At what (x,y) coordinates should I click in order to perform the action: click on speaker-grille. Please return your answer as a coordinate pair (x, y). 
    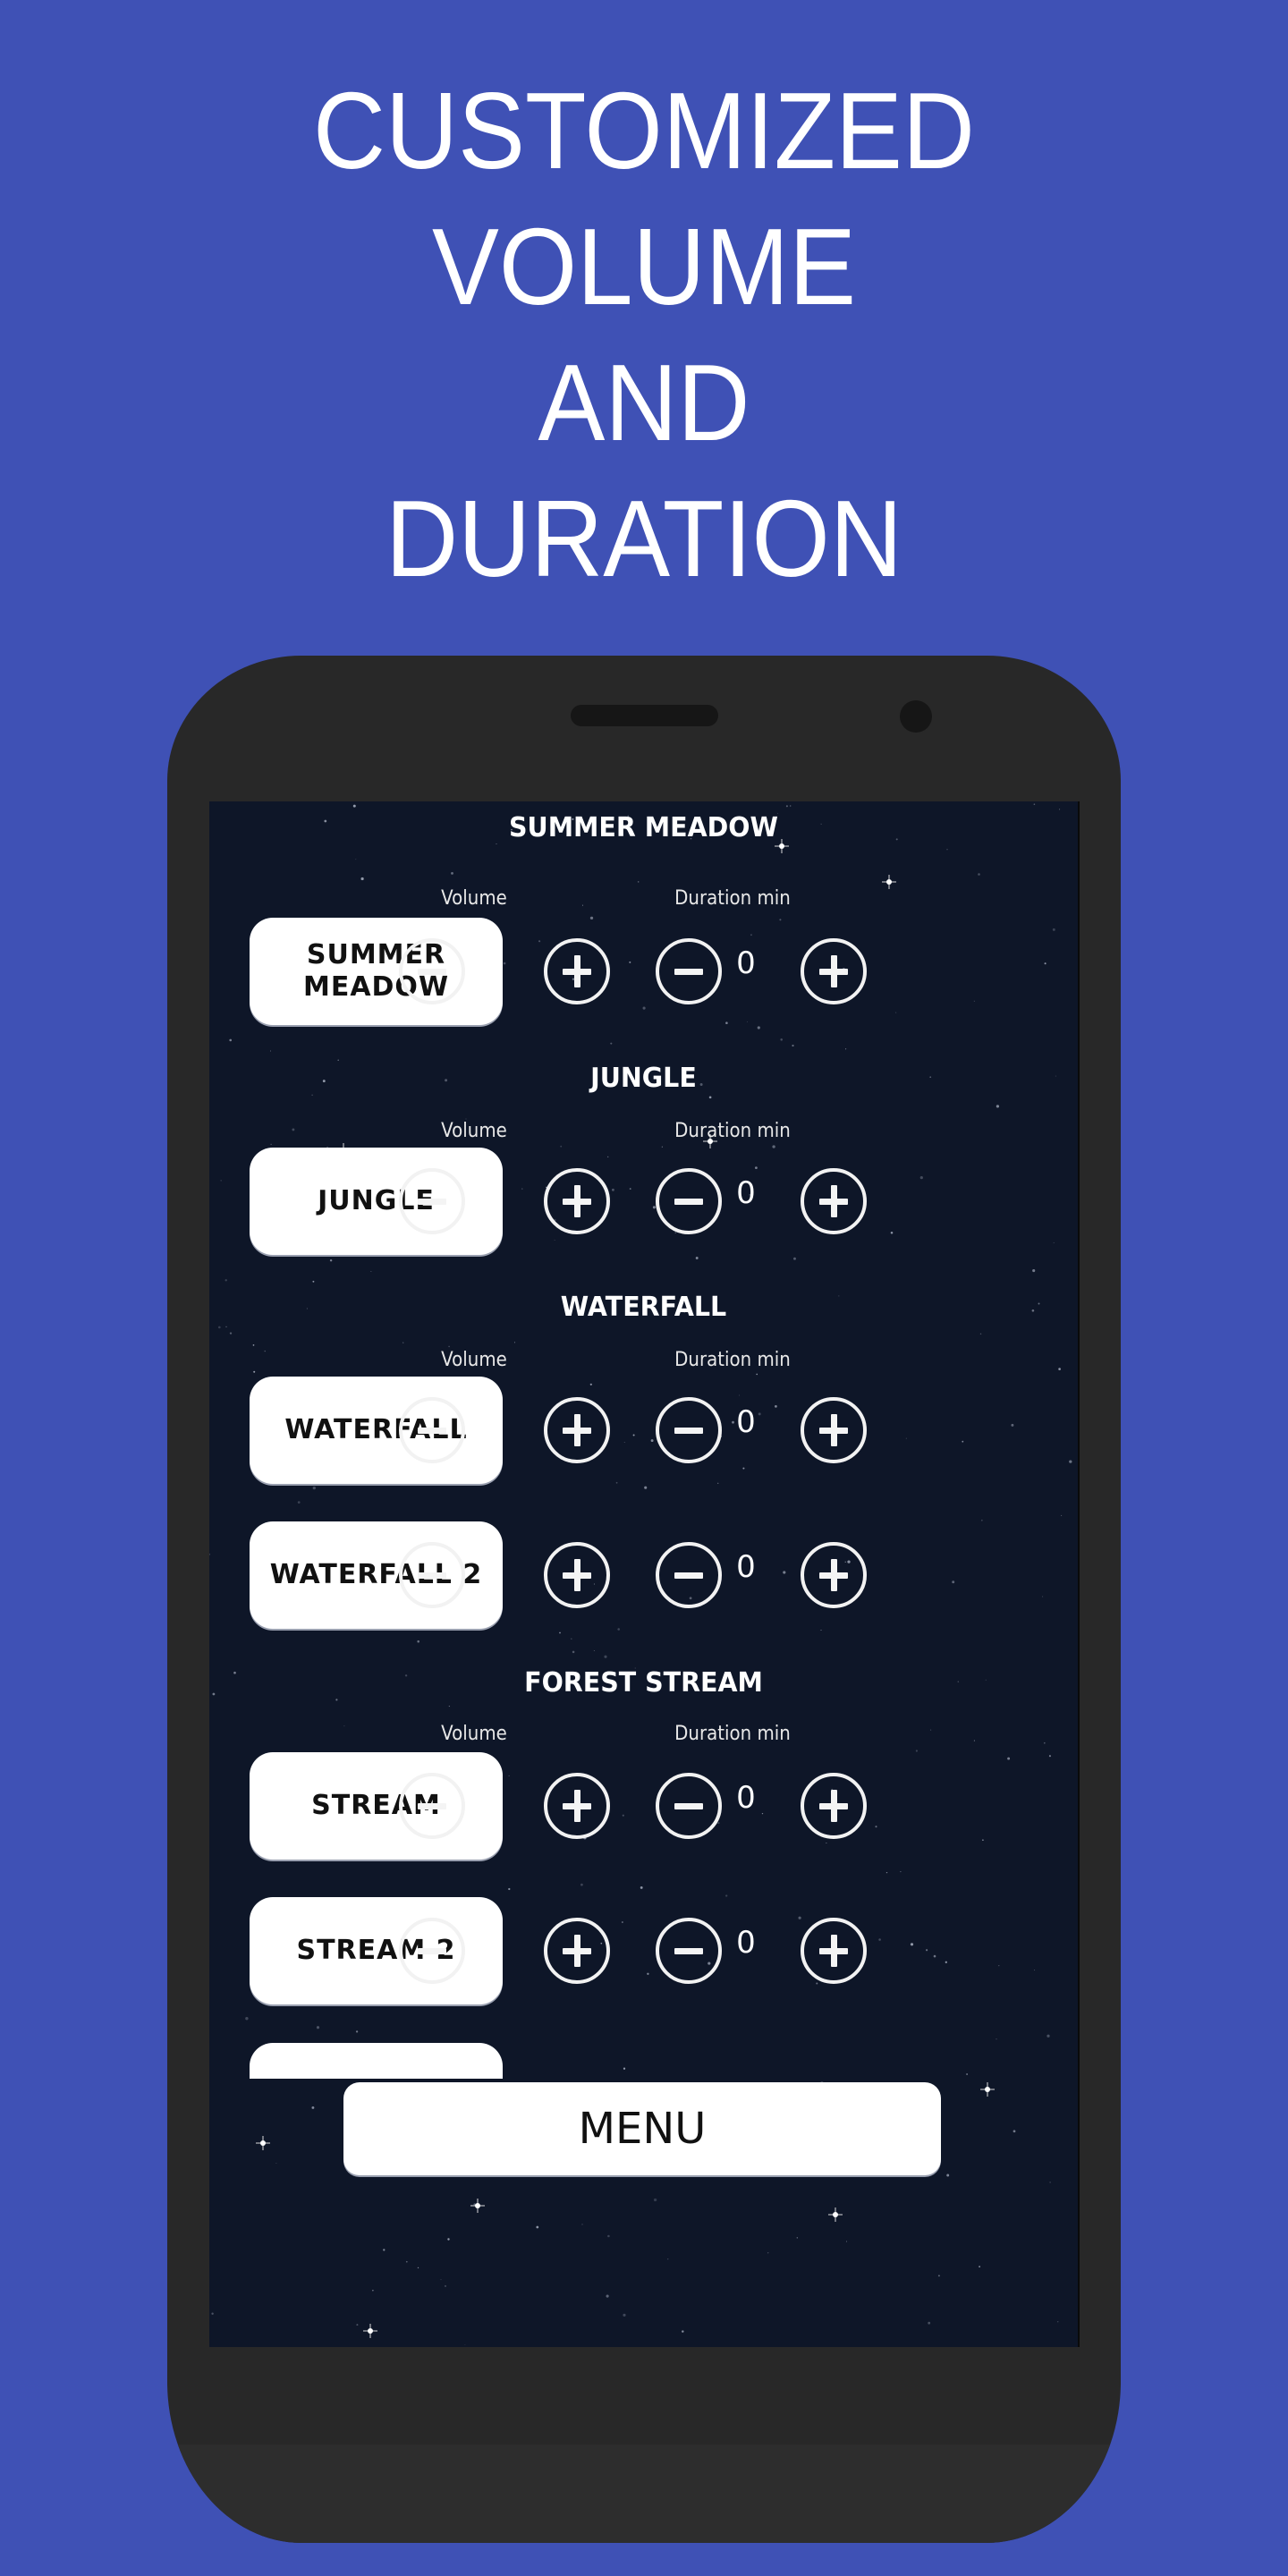
    Looking at the image, I should click on (644, 715).